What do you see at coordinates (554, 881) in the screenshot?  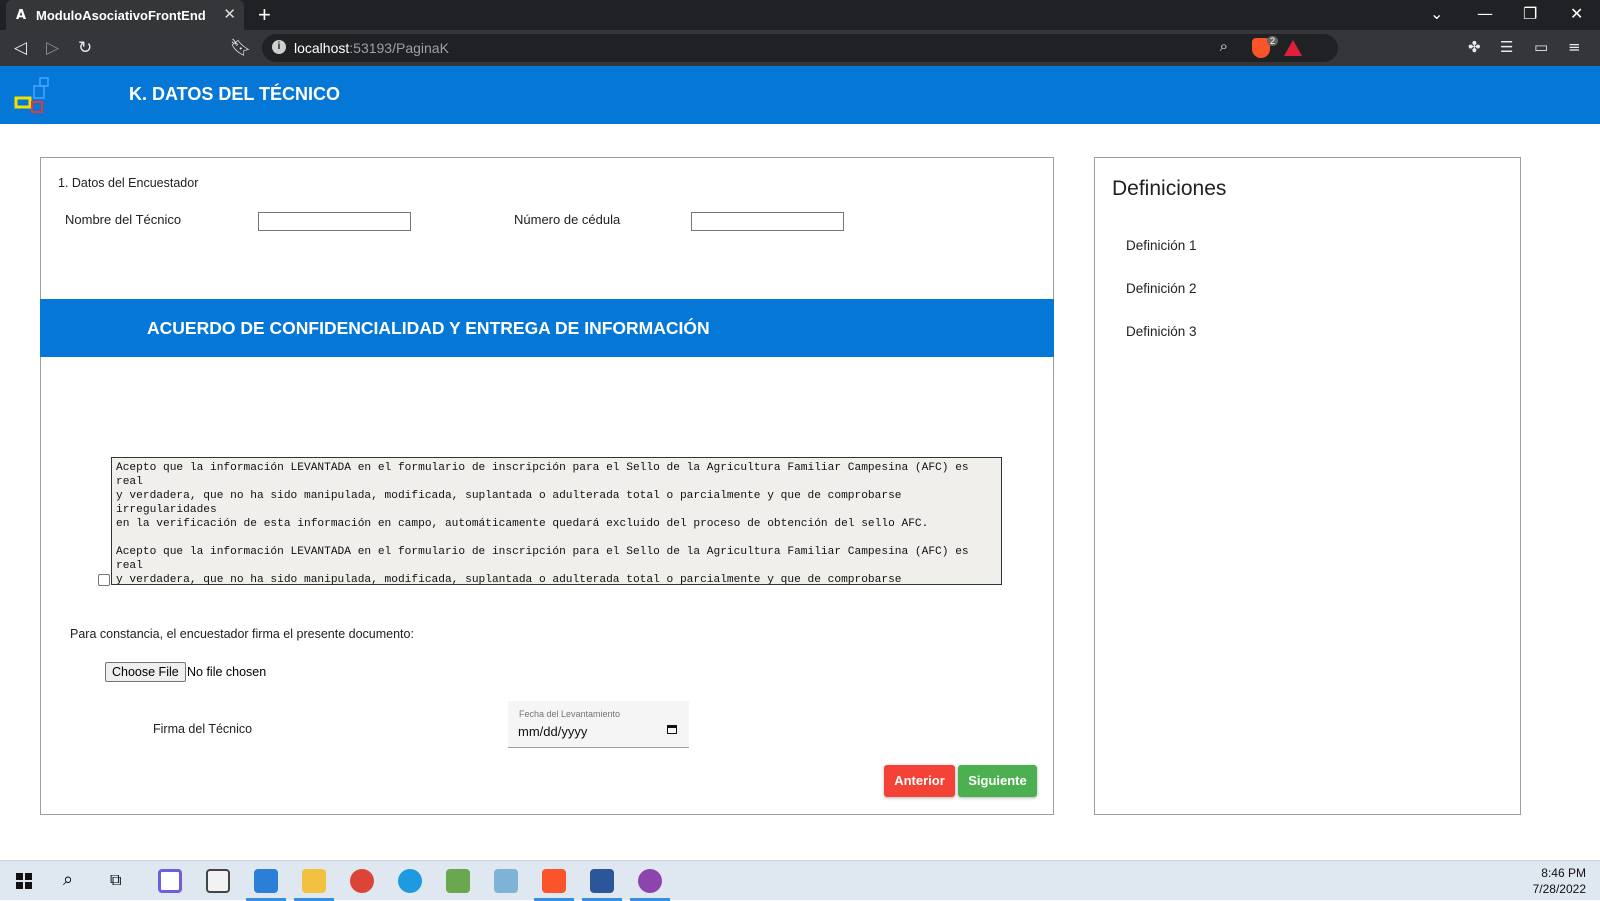 I see `brave-taskbar-icon` at bounding box center [554, 881].